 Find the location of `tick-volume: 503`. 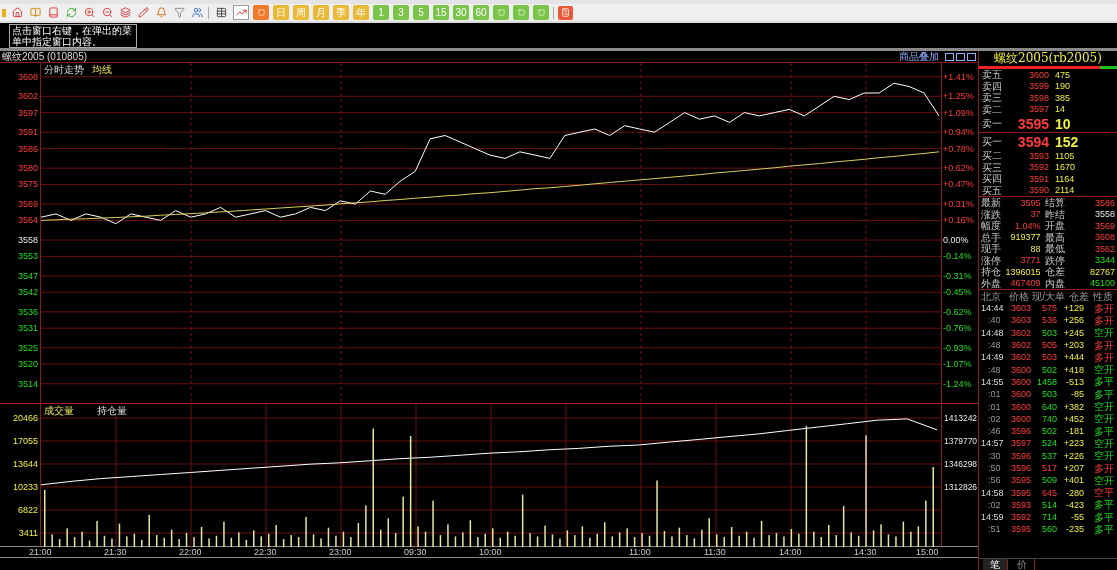

tick-volume: 503 is located at coordinates (1048, 332).